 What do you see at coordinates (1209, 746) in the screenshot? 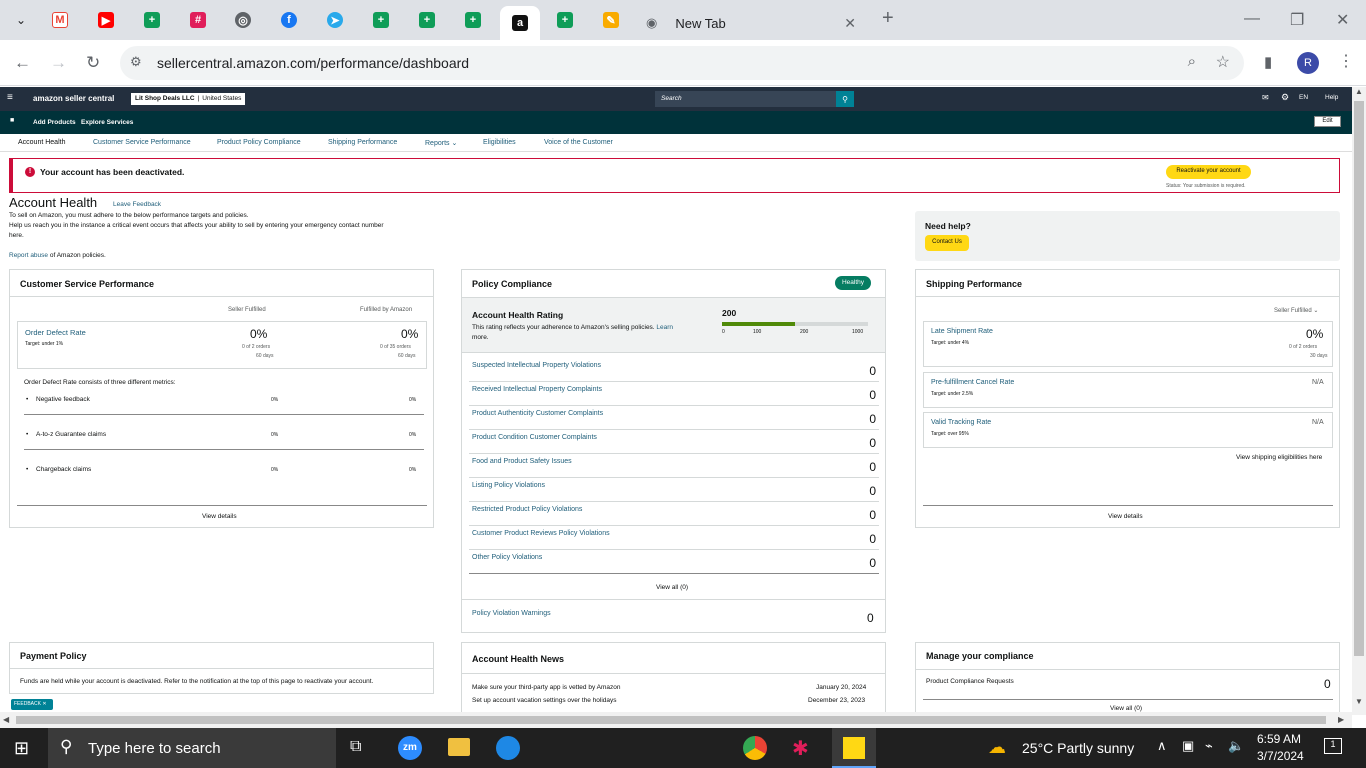
I see `network-icon: ⌁` at bounding box center [1209, 746].